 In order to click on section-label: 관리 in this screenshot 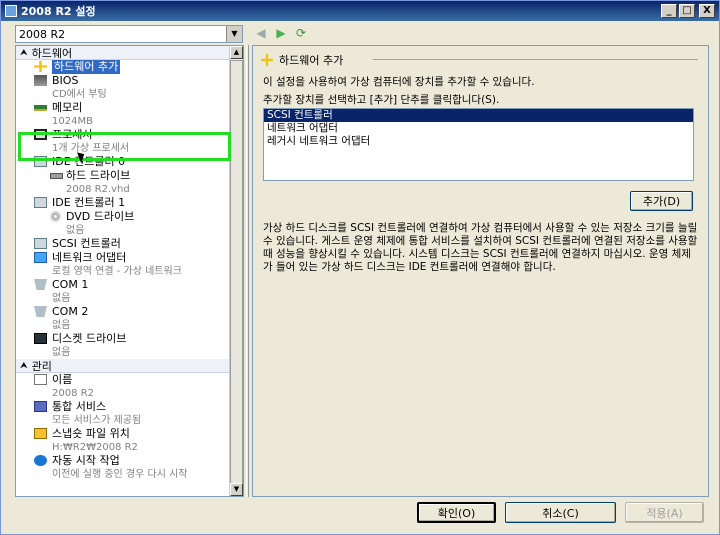, I will do `click(41, 366)`.